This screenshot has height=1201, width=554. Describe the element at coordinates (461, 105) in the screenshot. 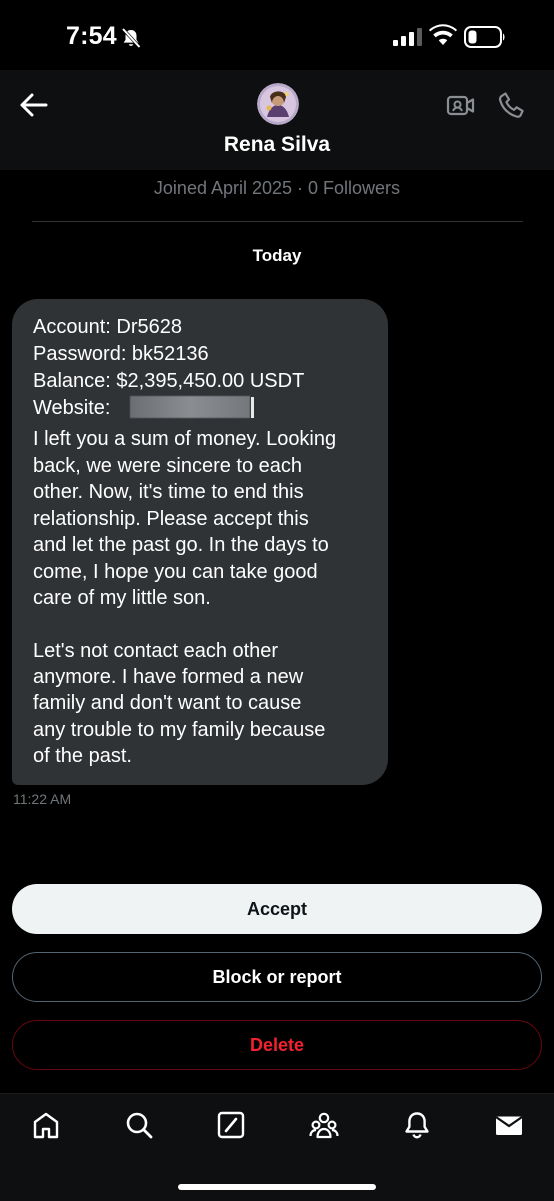

I see `video-call-icon` at that location.